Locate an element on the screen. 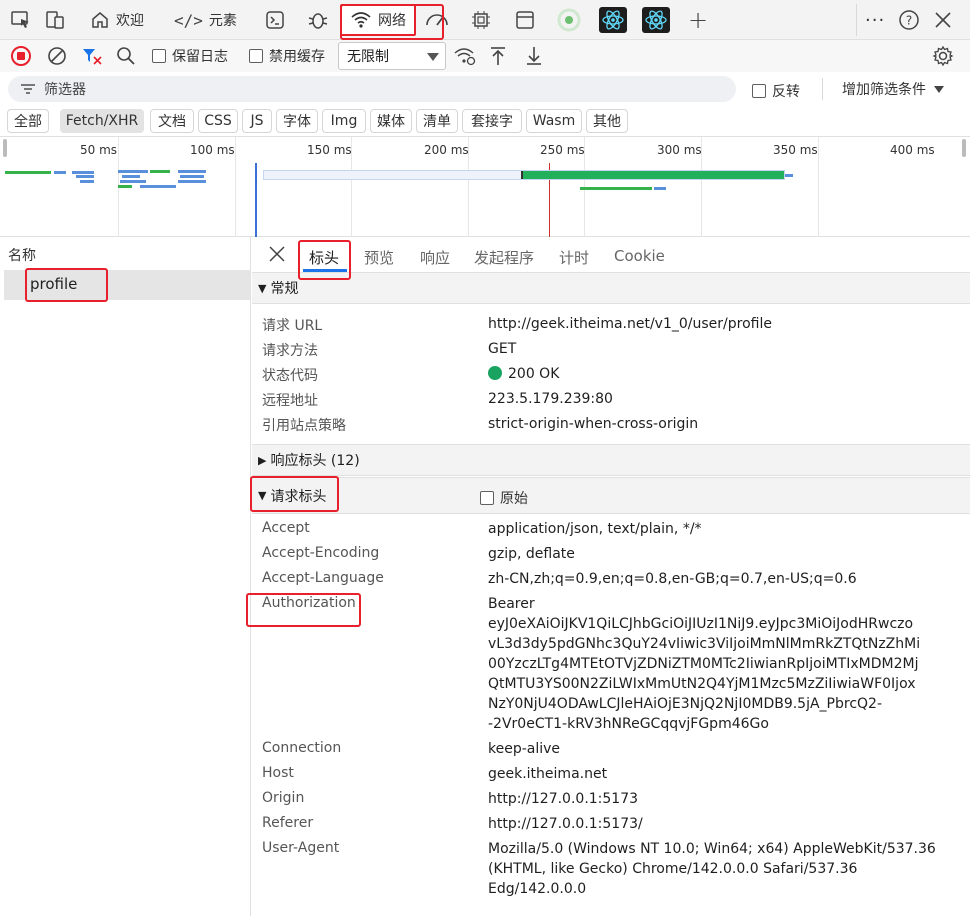 Image resolution: width=970 pixels, height=916 pixels. triangle-down-icon is located at coordinates (939, 89).